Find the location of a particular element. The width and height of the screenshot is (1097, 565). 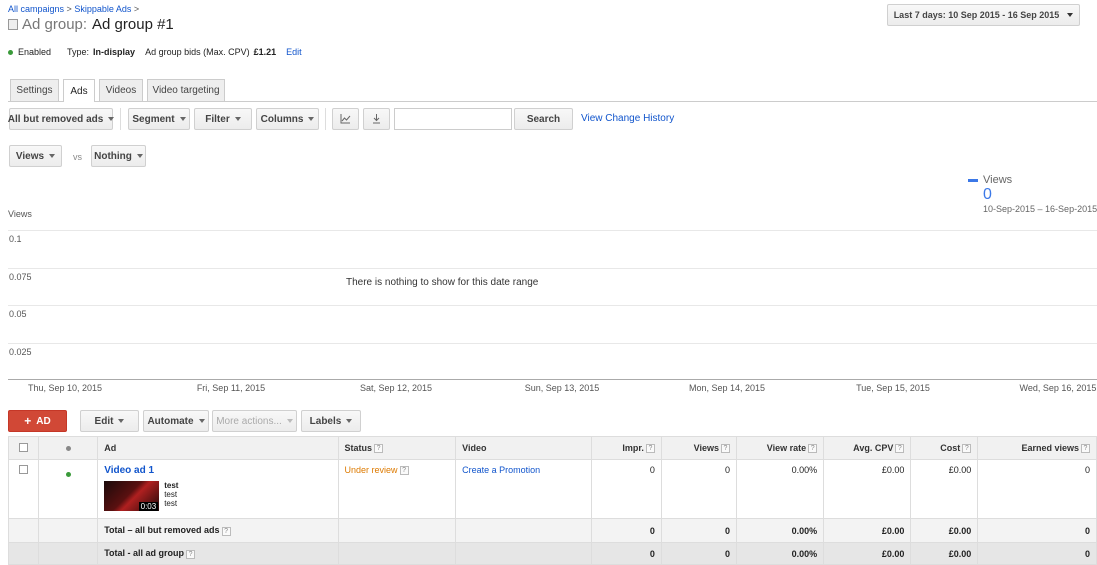

edit-bids-link: Edit is located at coordinates (294, 52).